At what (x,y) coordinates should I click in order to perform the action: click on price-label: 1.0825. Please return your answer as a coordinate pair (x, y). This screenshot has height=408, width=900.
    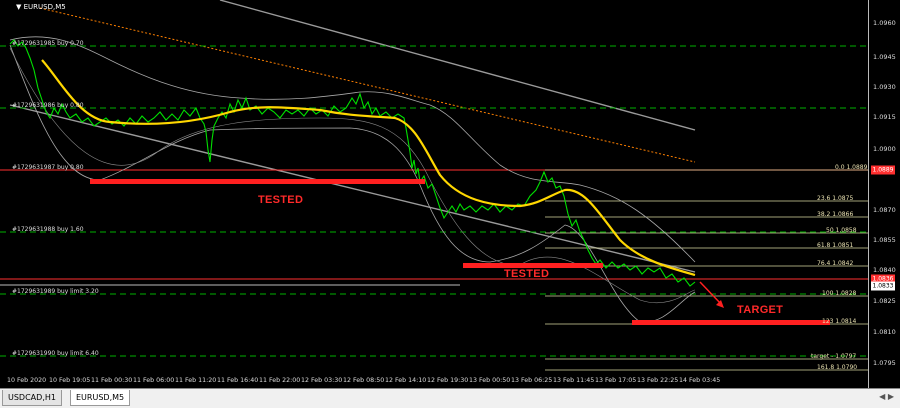
    Looking at the image, I should click on (884, 301).